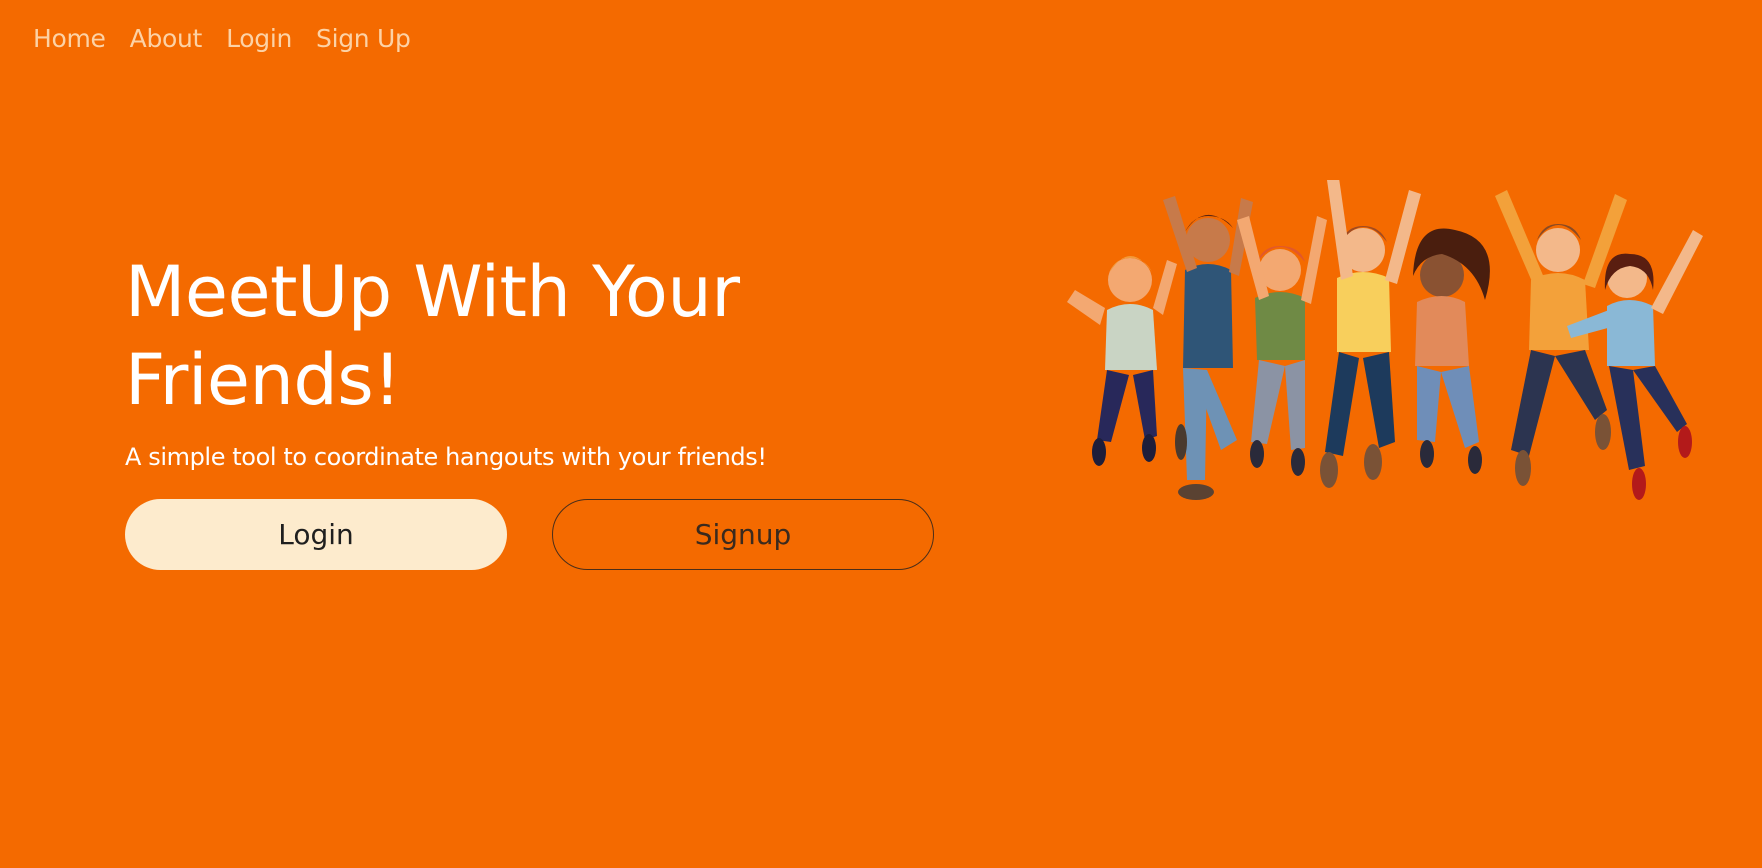 Image resolution: width=1762 pixels, height=868 pixels. I want to click on person-3-figure, so click(1282, 346).